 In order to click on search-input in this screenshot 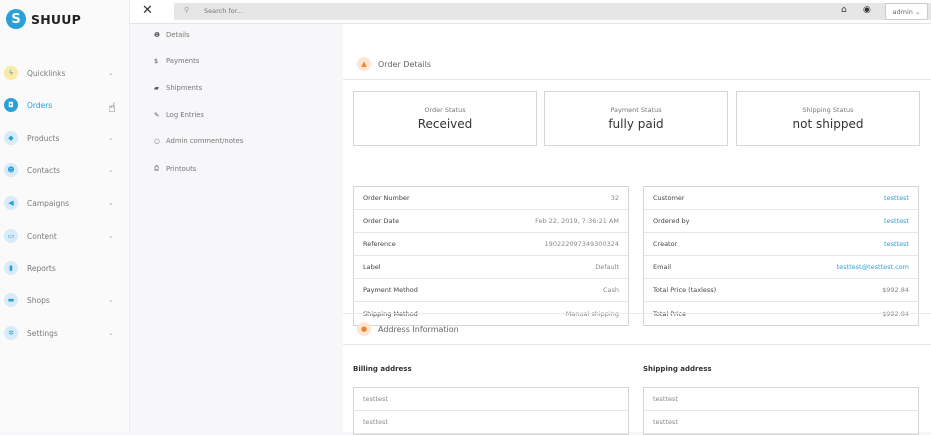, I will do `click(404, 11)`.